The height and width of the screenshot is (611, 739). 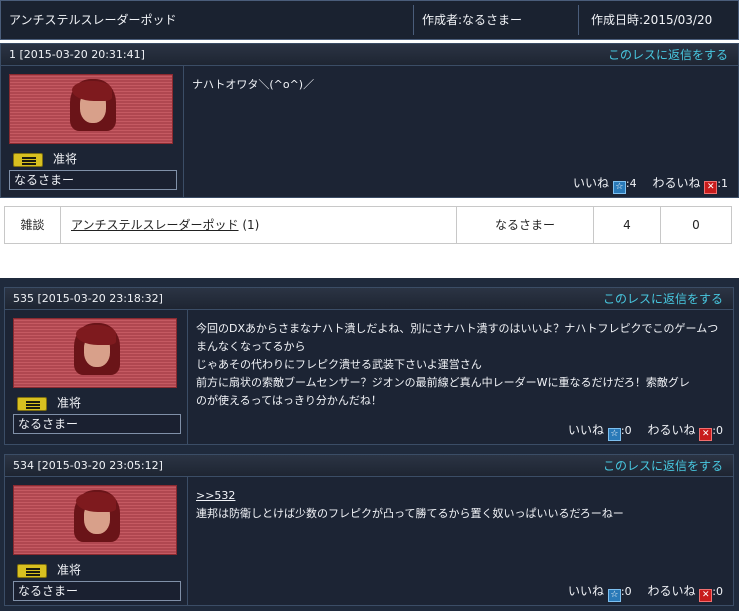 I want to click on thread-list-row: 雑談 アンチステルスレーダーポッド (1) なるさまー 4 0, so click(x=368, y=225).